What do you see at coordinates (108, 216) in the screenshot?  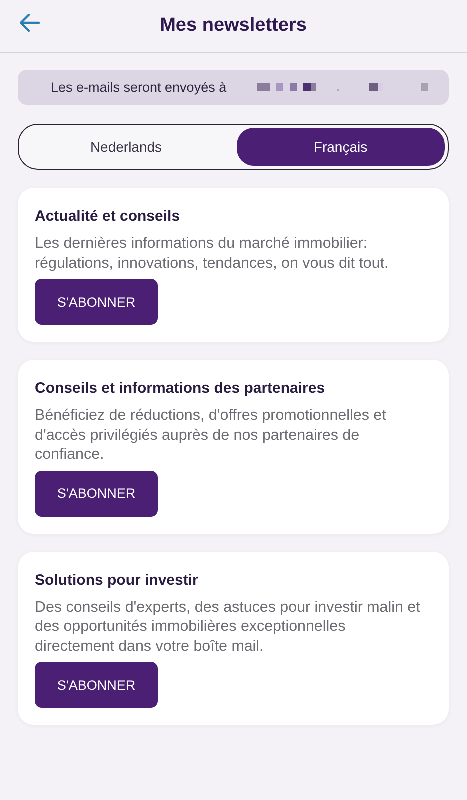 I see `newsletter-title: Actualité et conseils` at bounding box center [108, 216].